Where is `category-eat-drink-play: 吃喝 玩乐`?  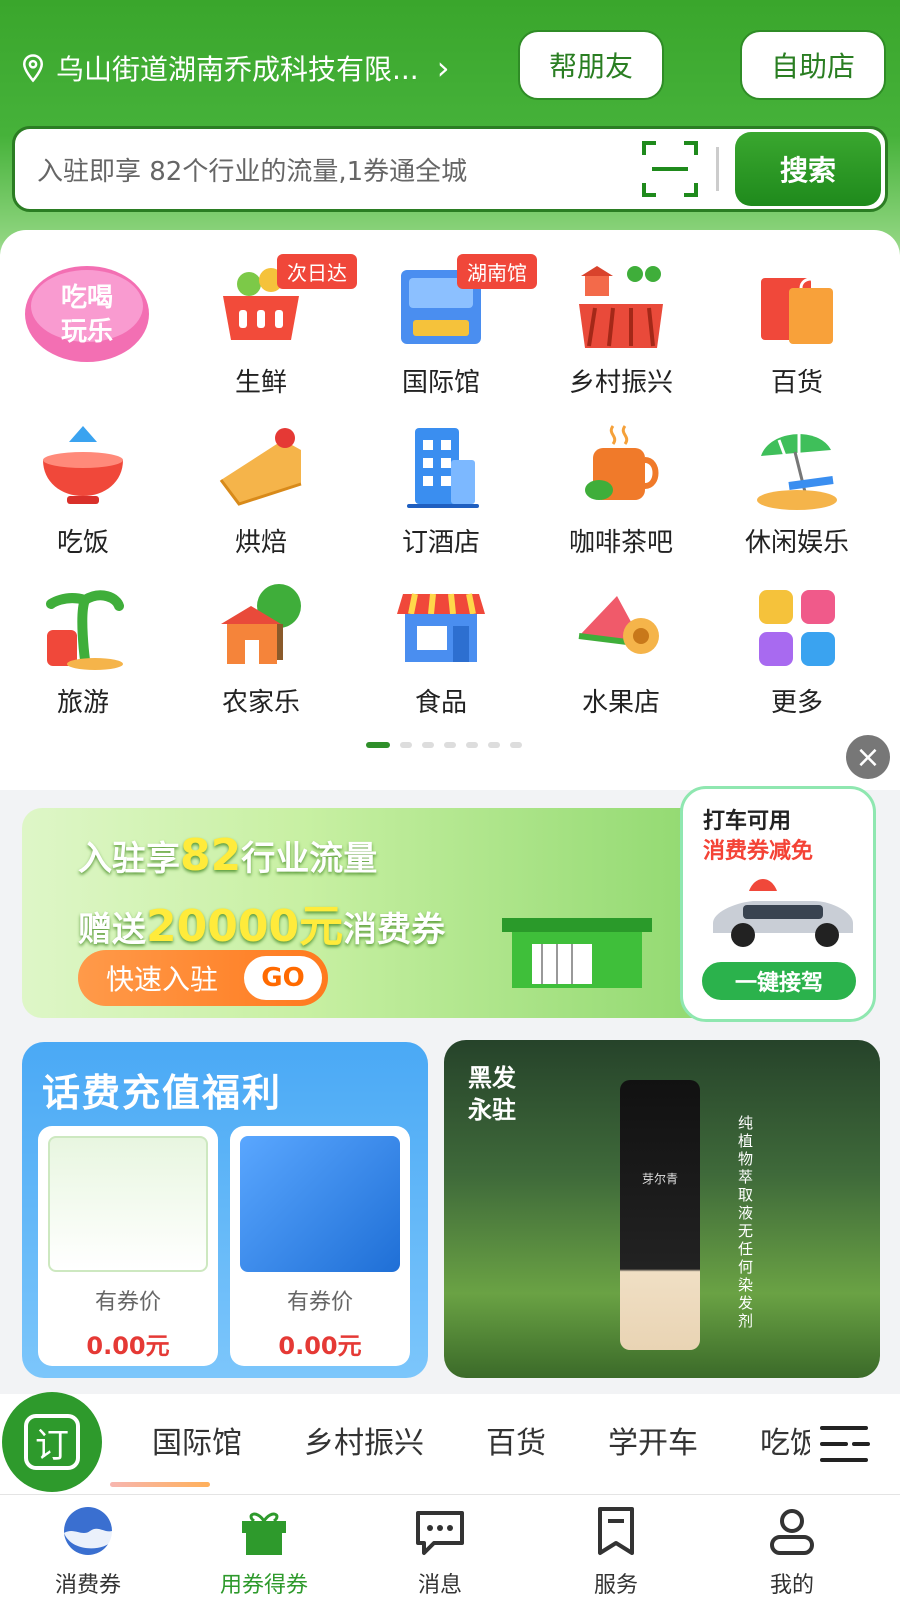
category-eat-drink-play: 吃喝 玩乐 is located at coordinates (87, 314).